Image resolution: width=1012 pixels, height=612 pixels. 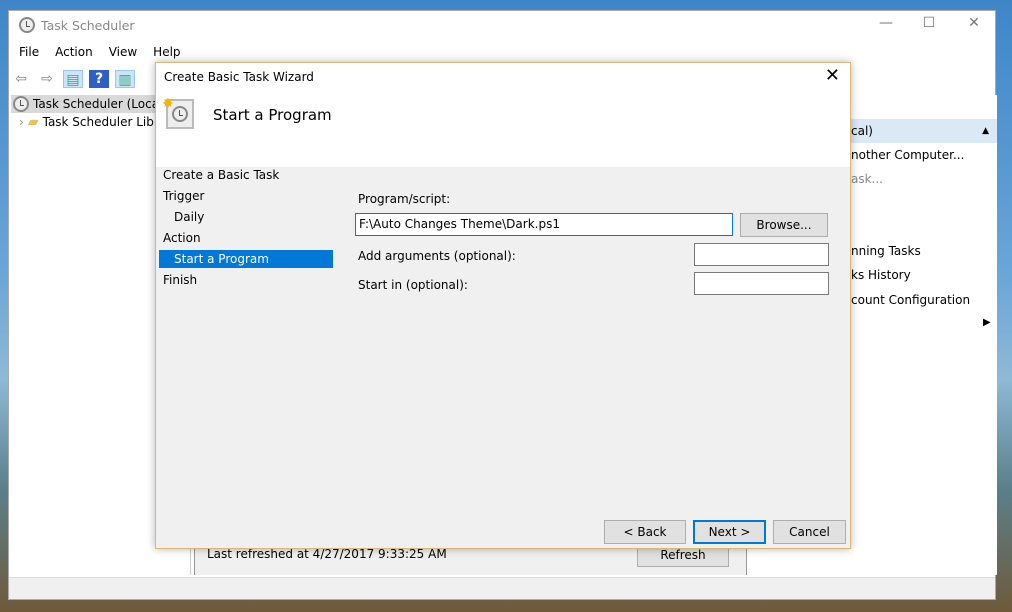 I want to click on actions-header-label: cal), so click(x=862, y=131).